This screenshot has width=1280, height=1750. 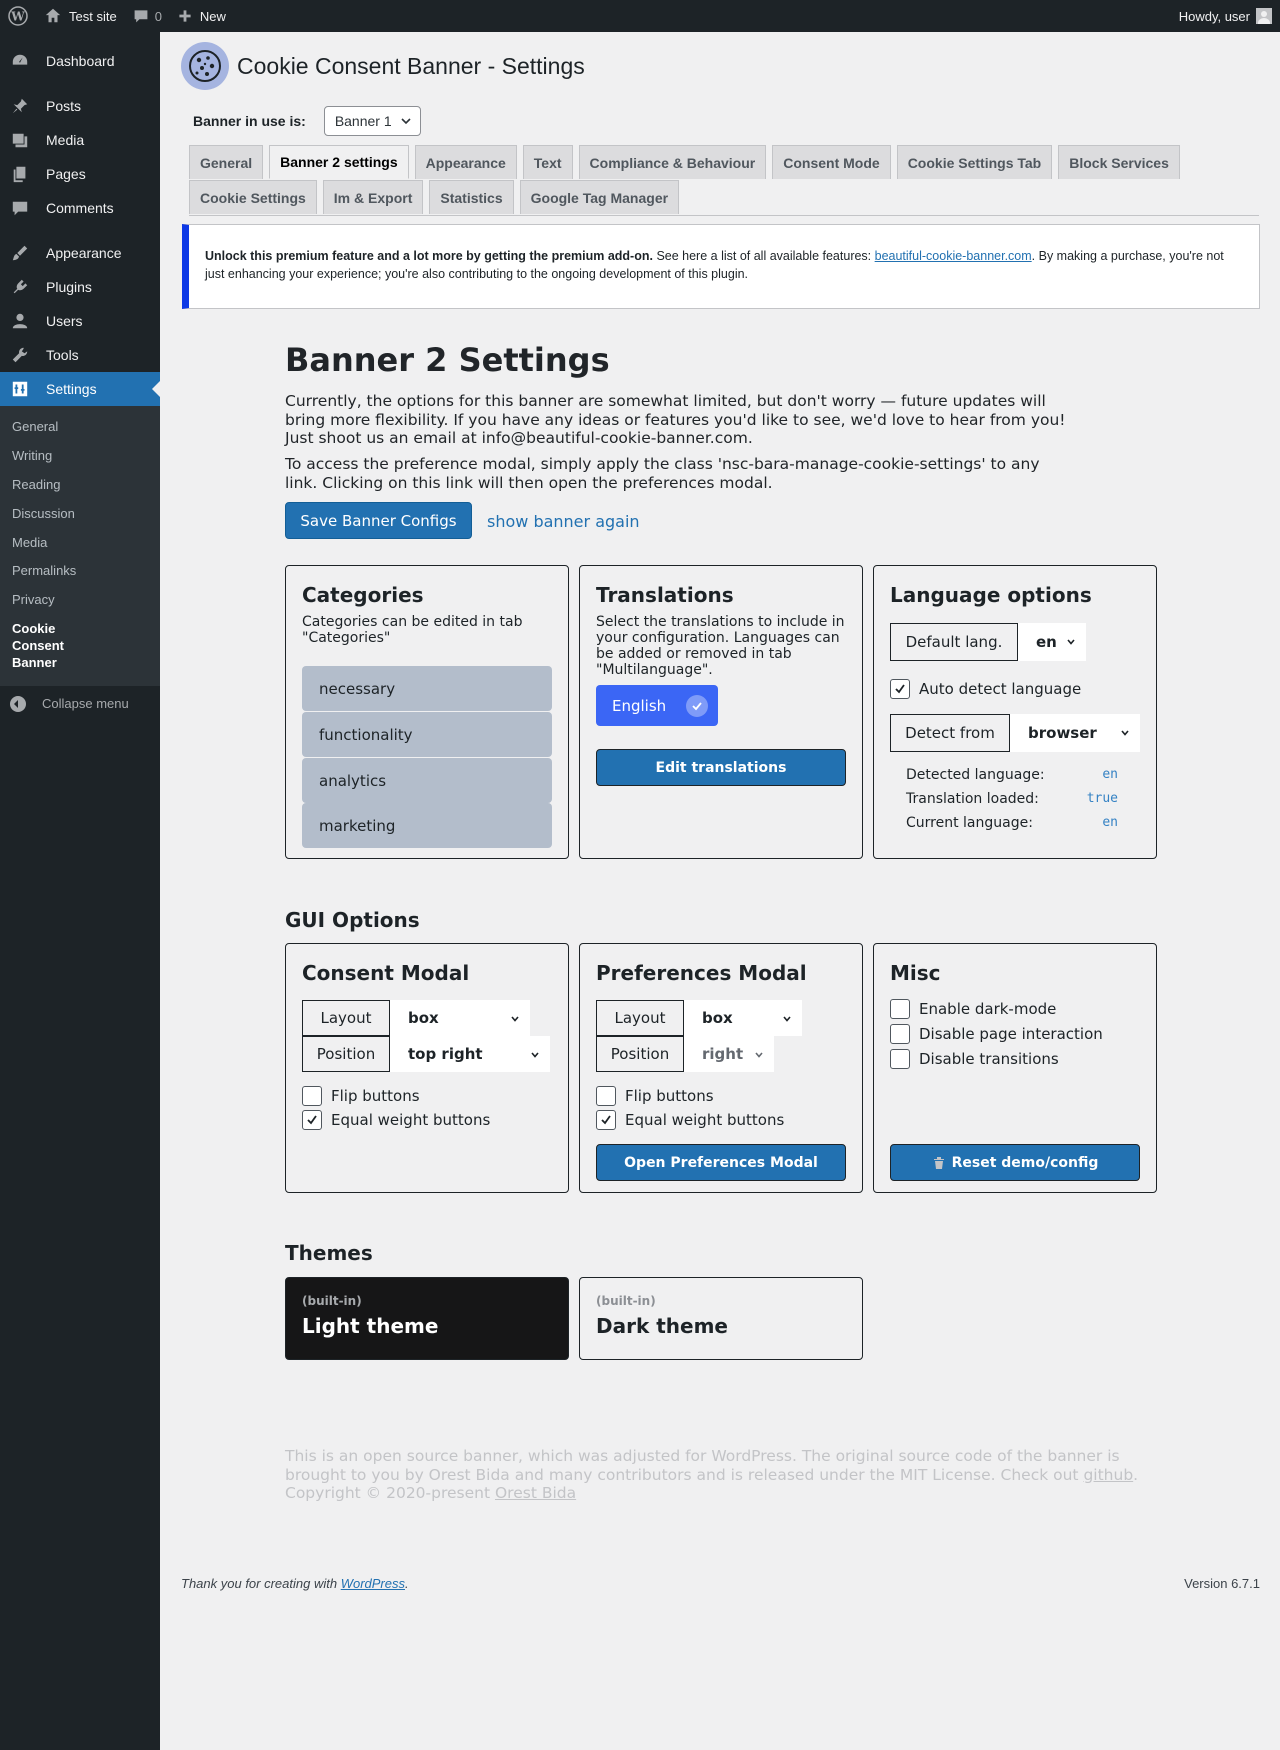 I want to click on github-link: github, so click(x=1108, y=1475).